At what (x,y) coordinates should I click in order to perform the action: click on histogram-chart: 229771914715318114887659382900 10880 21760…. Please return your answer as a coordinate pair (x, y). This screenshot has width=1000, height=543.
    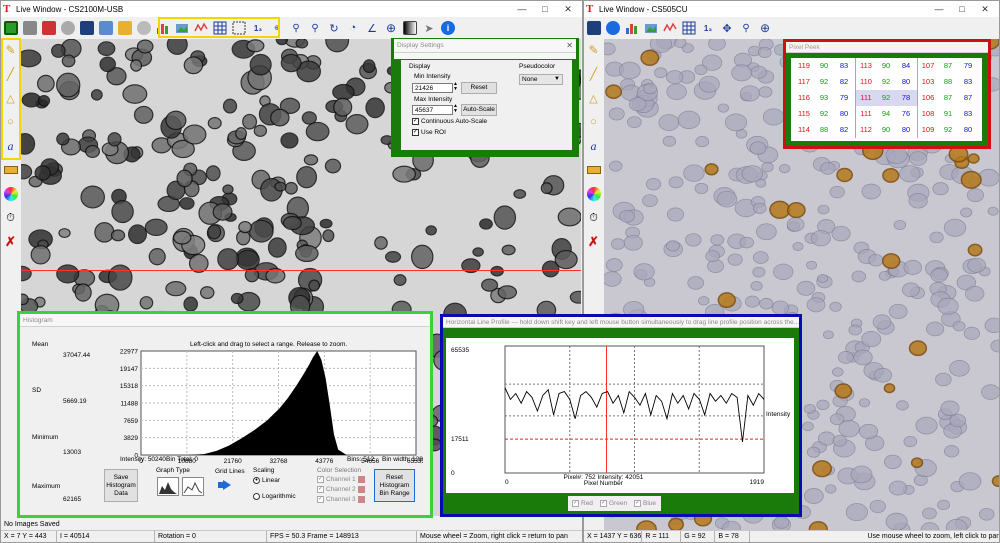
    Looking at the image, I should click on (263, 407).